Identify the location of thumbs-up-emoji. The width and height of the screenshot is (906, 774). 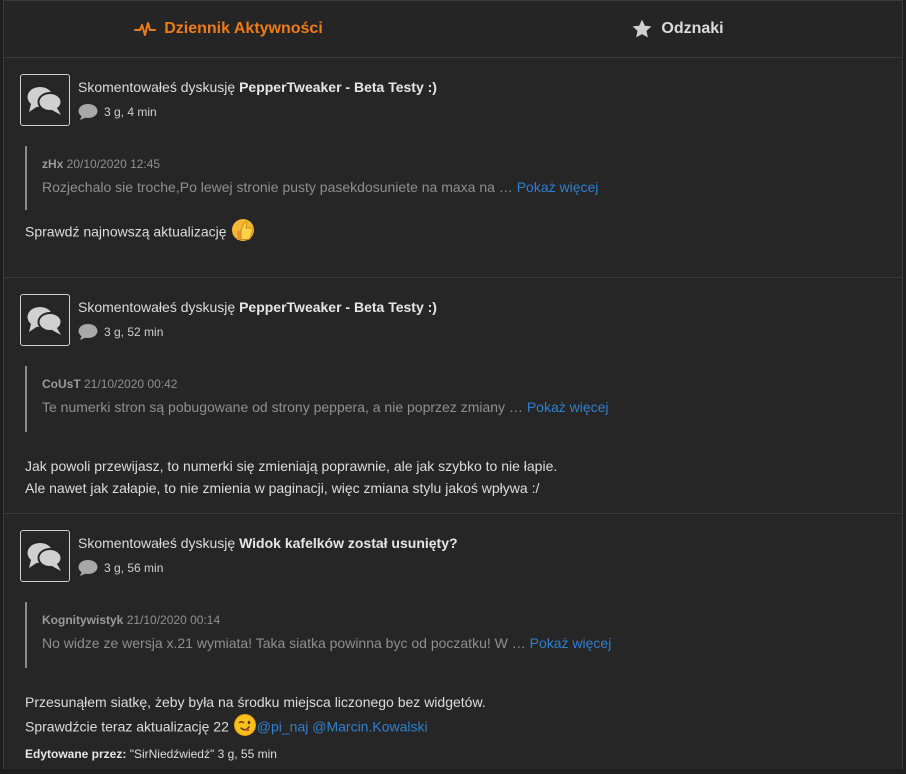
(243, 233).